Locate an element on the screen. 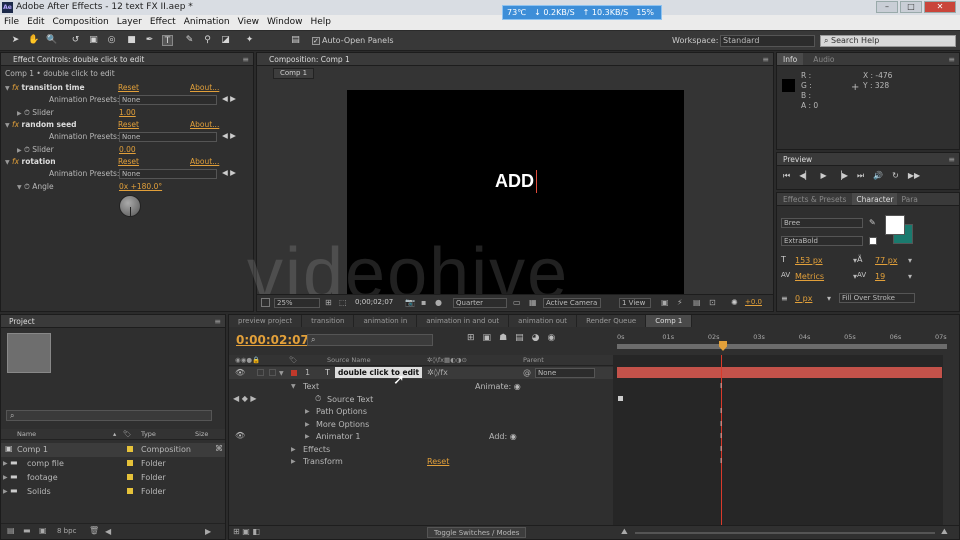 The width and height of the screenshot is (960, 540). font-family-select: Bree is located at coordinates (822, 223).